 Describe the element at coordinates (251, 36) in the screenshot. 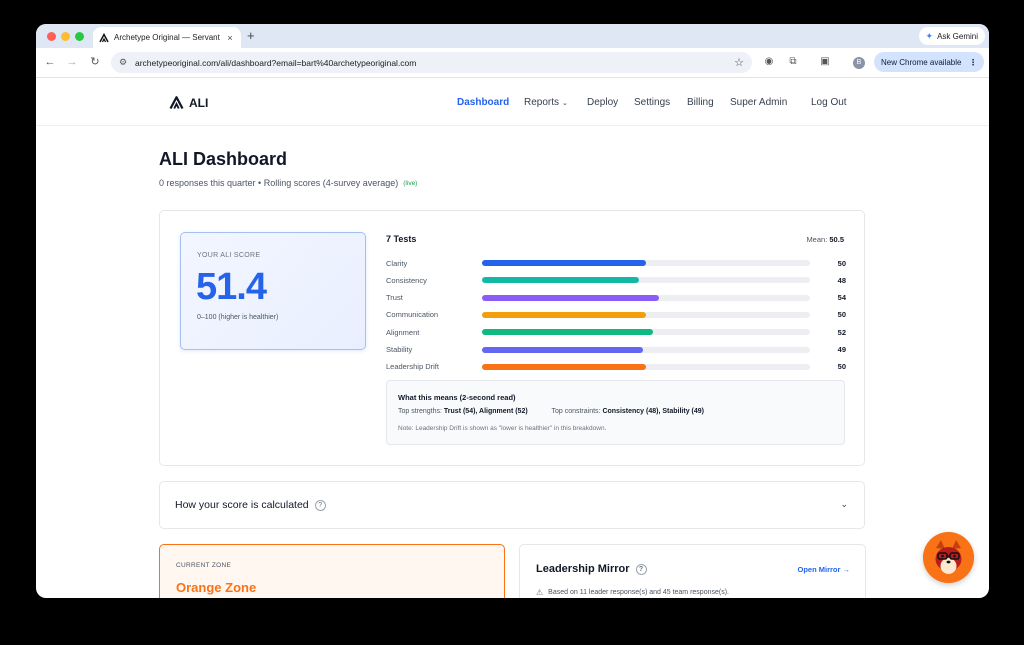

I see `new-tab-button: +` at that location.